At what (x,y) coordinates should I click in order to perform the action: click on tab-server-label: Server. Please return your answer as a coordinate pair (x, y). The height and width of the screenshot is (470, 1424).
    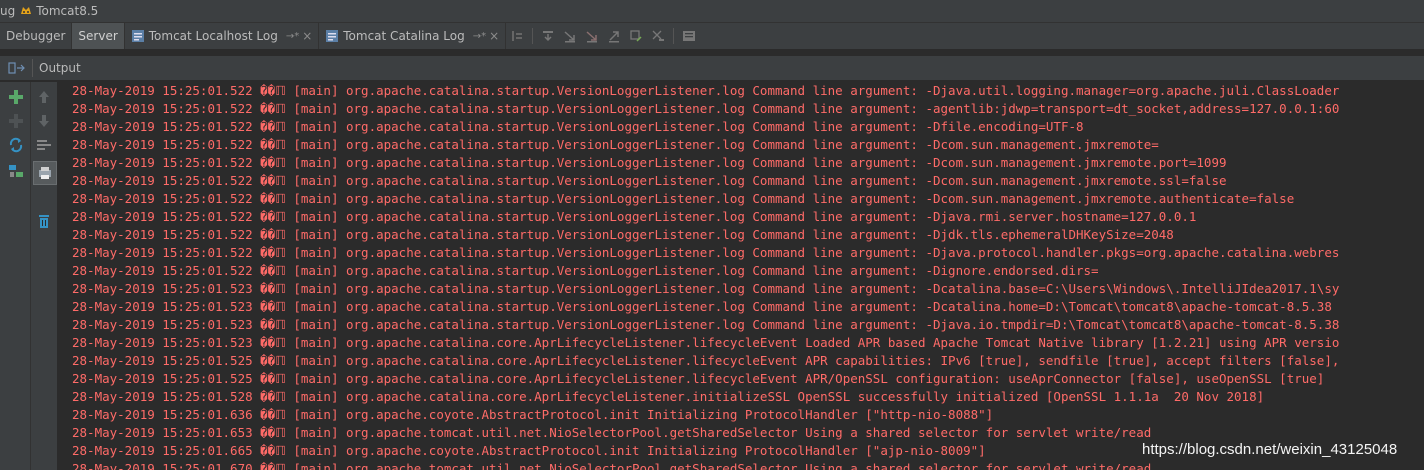
    Looking at the image, I should click on (98, 36).